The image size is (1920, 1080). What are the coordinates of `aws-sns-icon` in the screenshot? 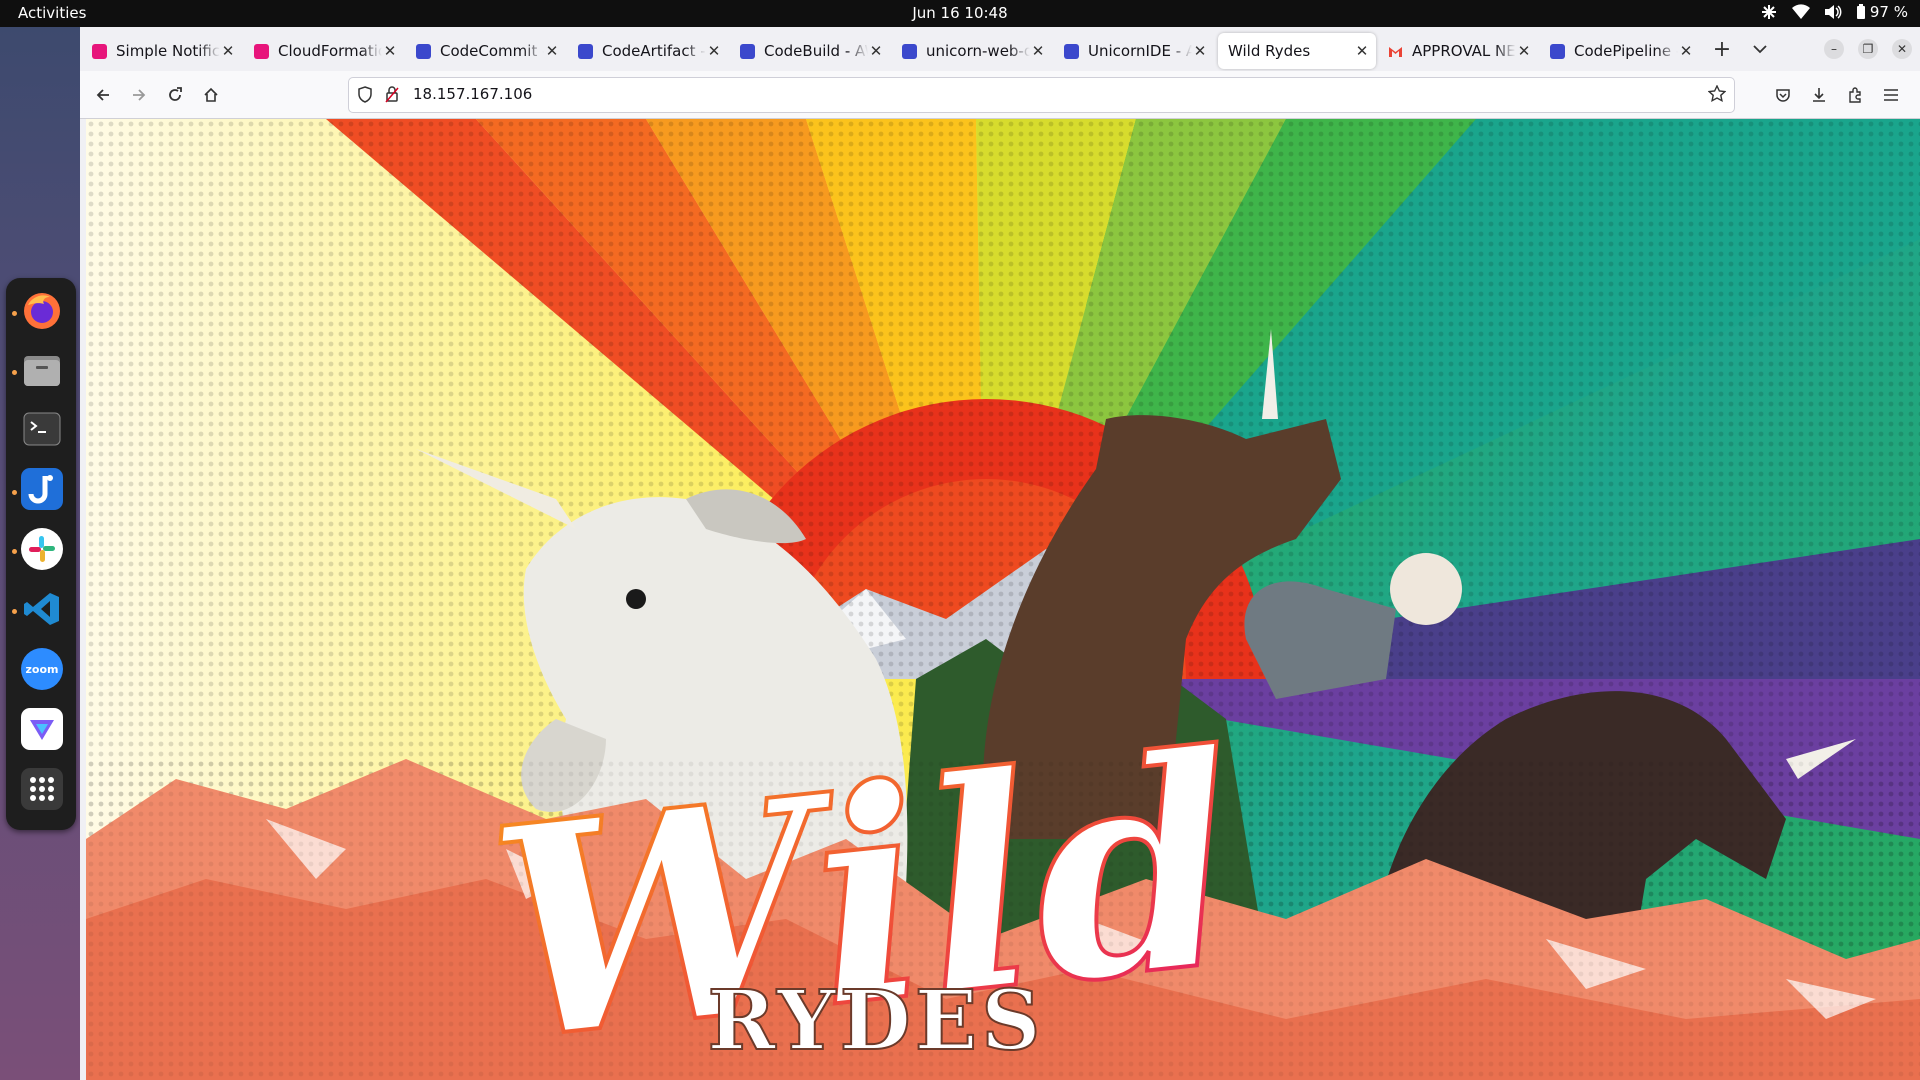 It's located at (99, 51).